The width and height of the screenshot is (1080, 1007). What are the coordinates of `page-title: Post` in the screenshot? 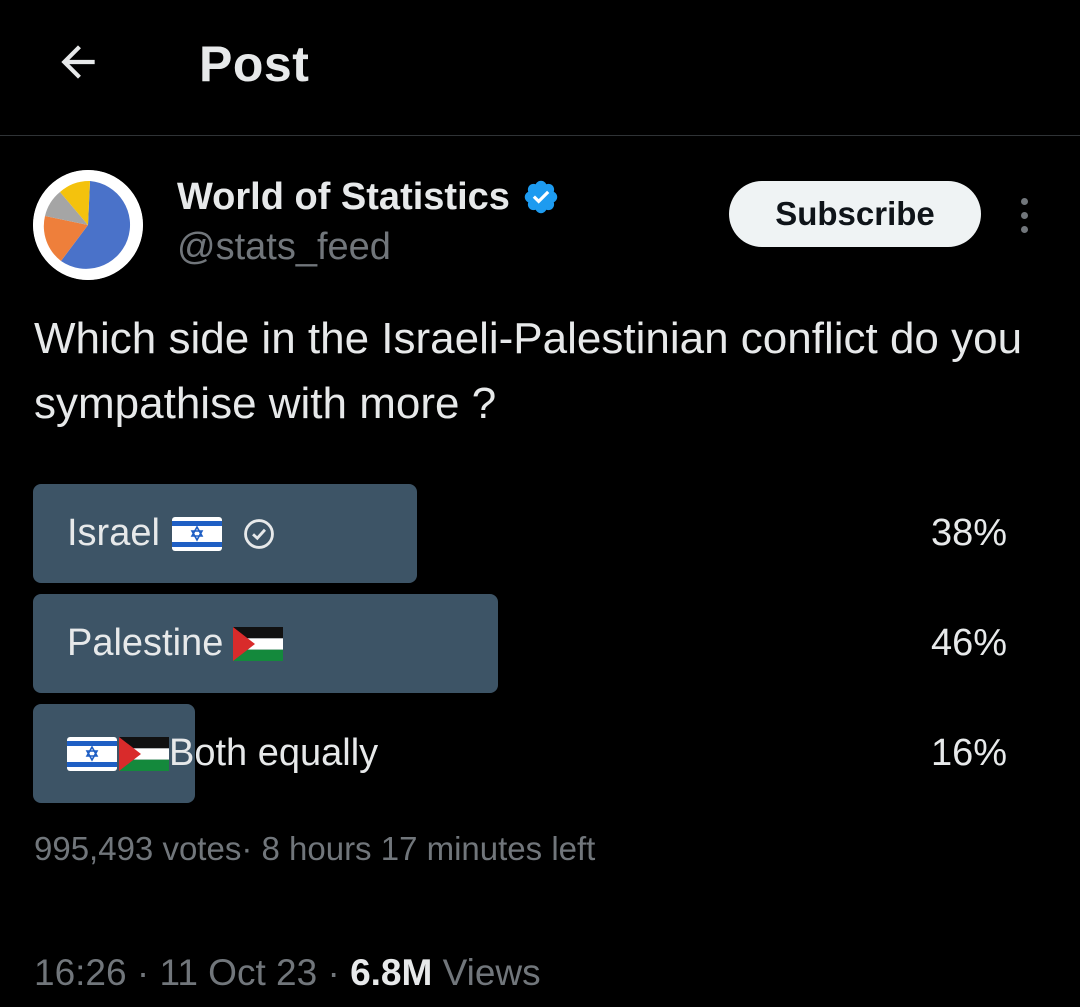 It's located at (254, 64).